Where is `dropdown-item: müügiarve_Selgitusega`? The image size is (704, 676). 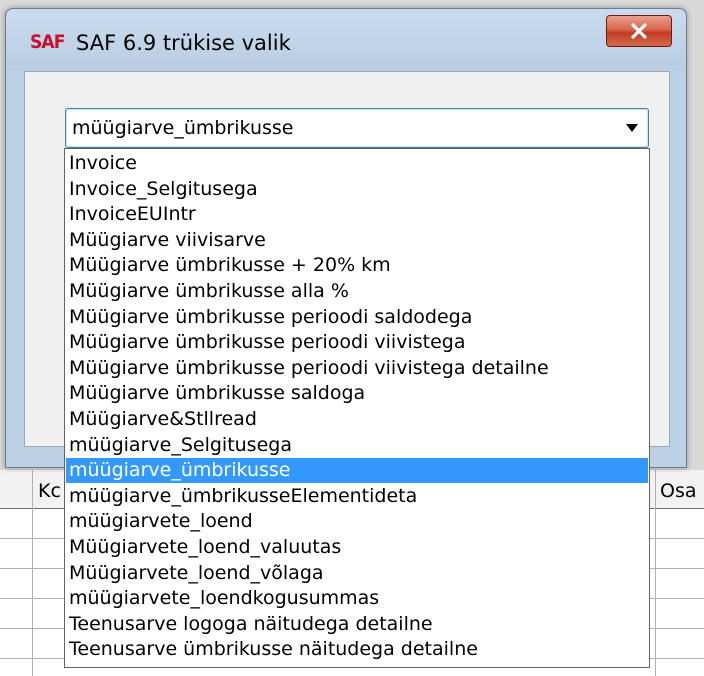
dropdown-item: müügiarve_Selgitusega is located at coordinates (357, 445).